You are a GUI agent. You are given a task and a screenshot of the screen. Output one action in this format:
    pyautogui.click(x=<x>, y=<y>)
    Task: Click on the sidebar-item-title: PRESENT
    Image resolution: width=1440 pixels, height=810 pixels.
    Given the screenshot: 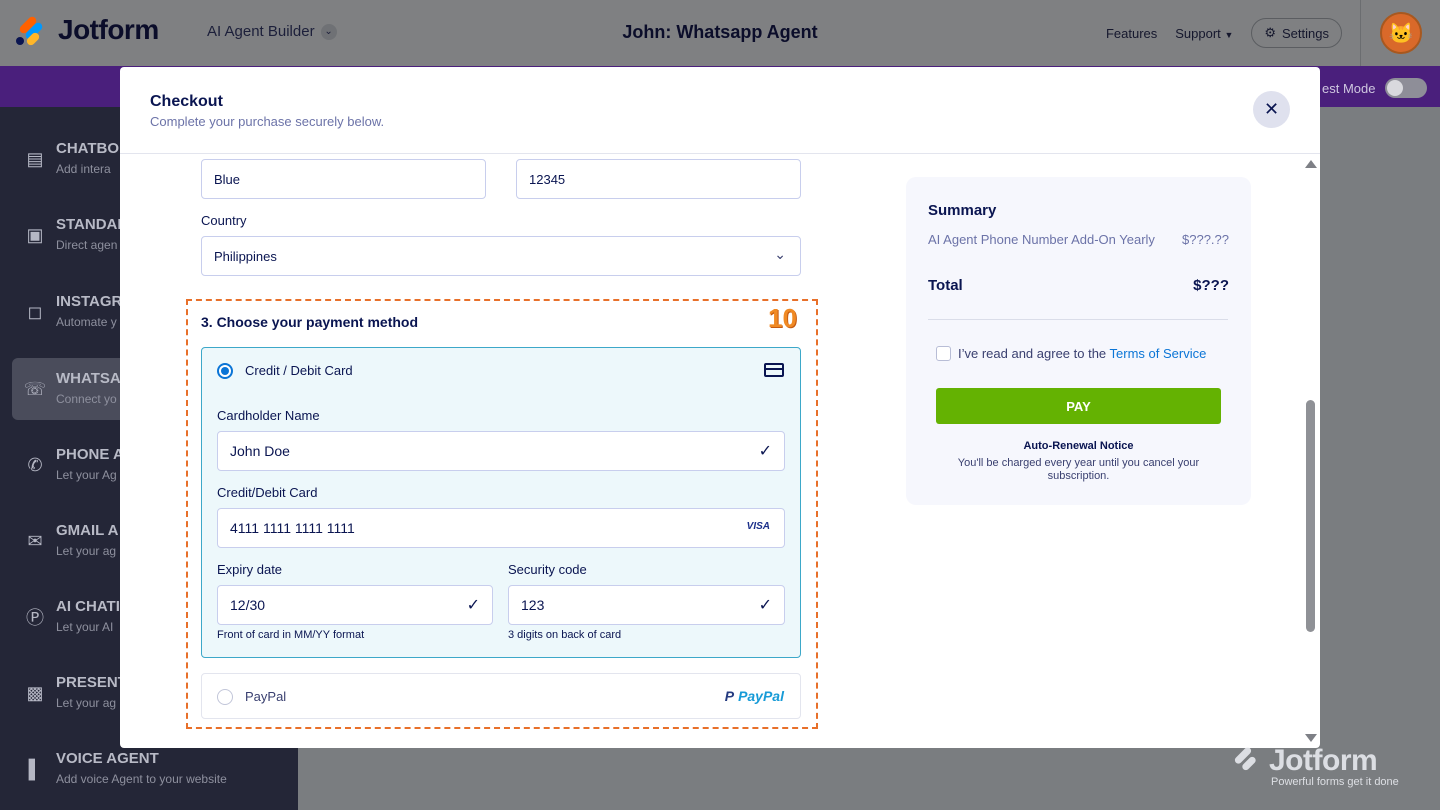 What is the action you would take?
    pyautogui.click(x=91, y=682)
    